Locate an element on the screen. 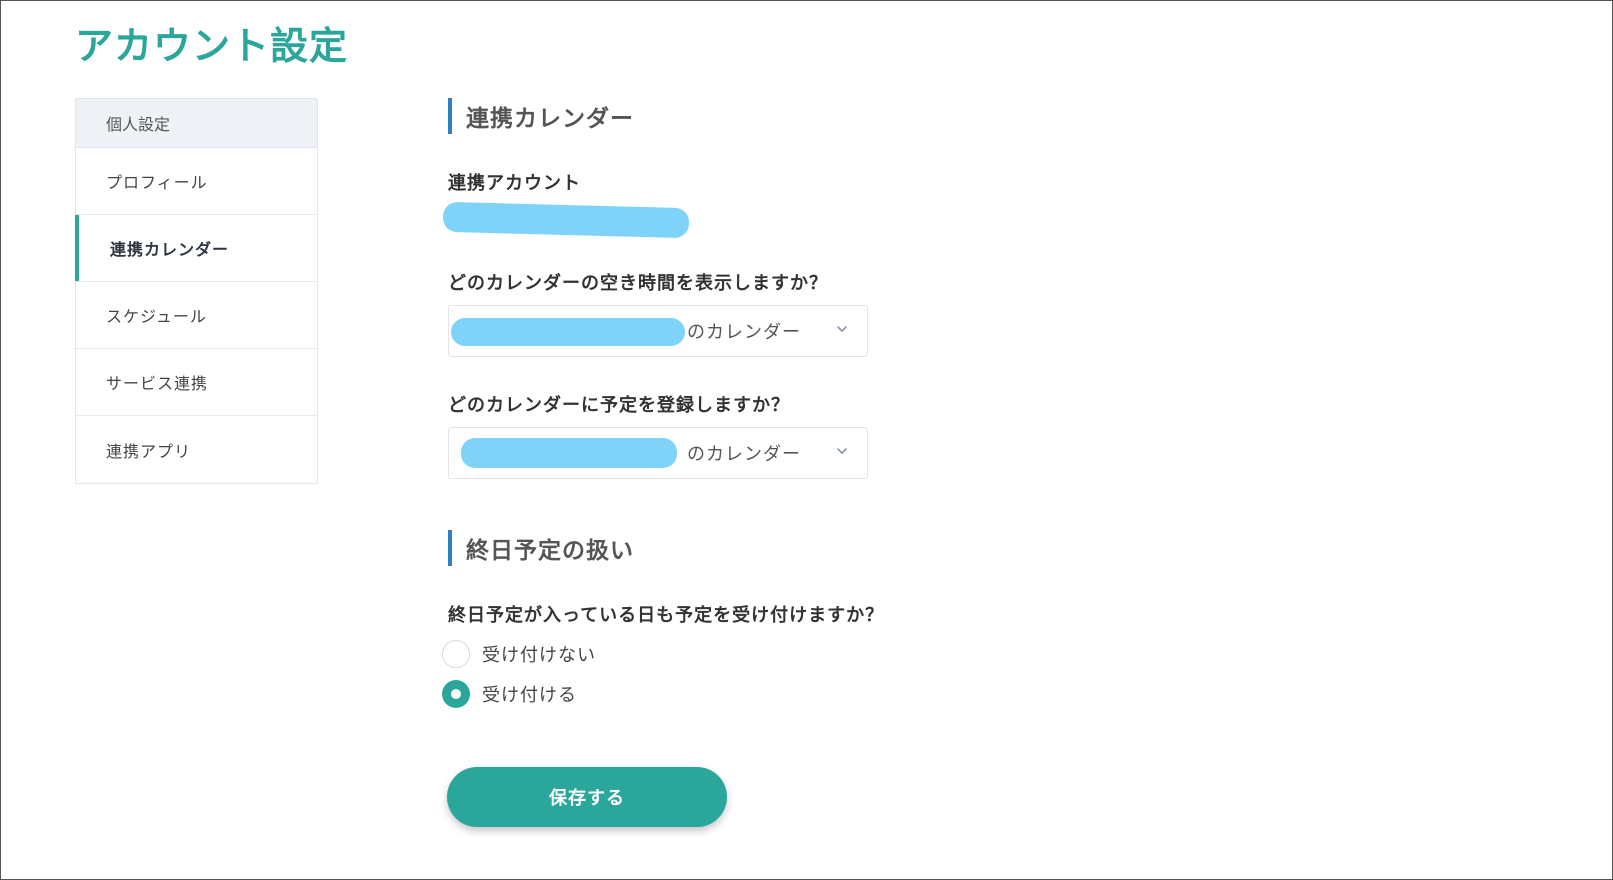 Image resolution: width=1613 pixels, height=880 pixels. availability-calendar-select: のカレンダー is located at coordinates (658, 331).